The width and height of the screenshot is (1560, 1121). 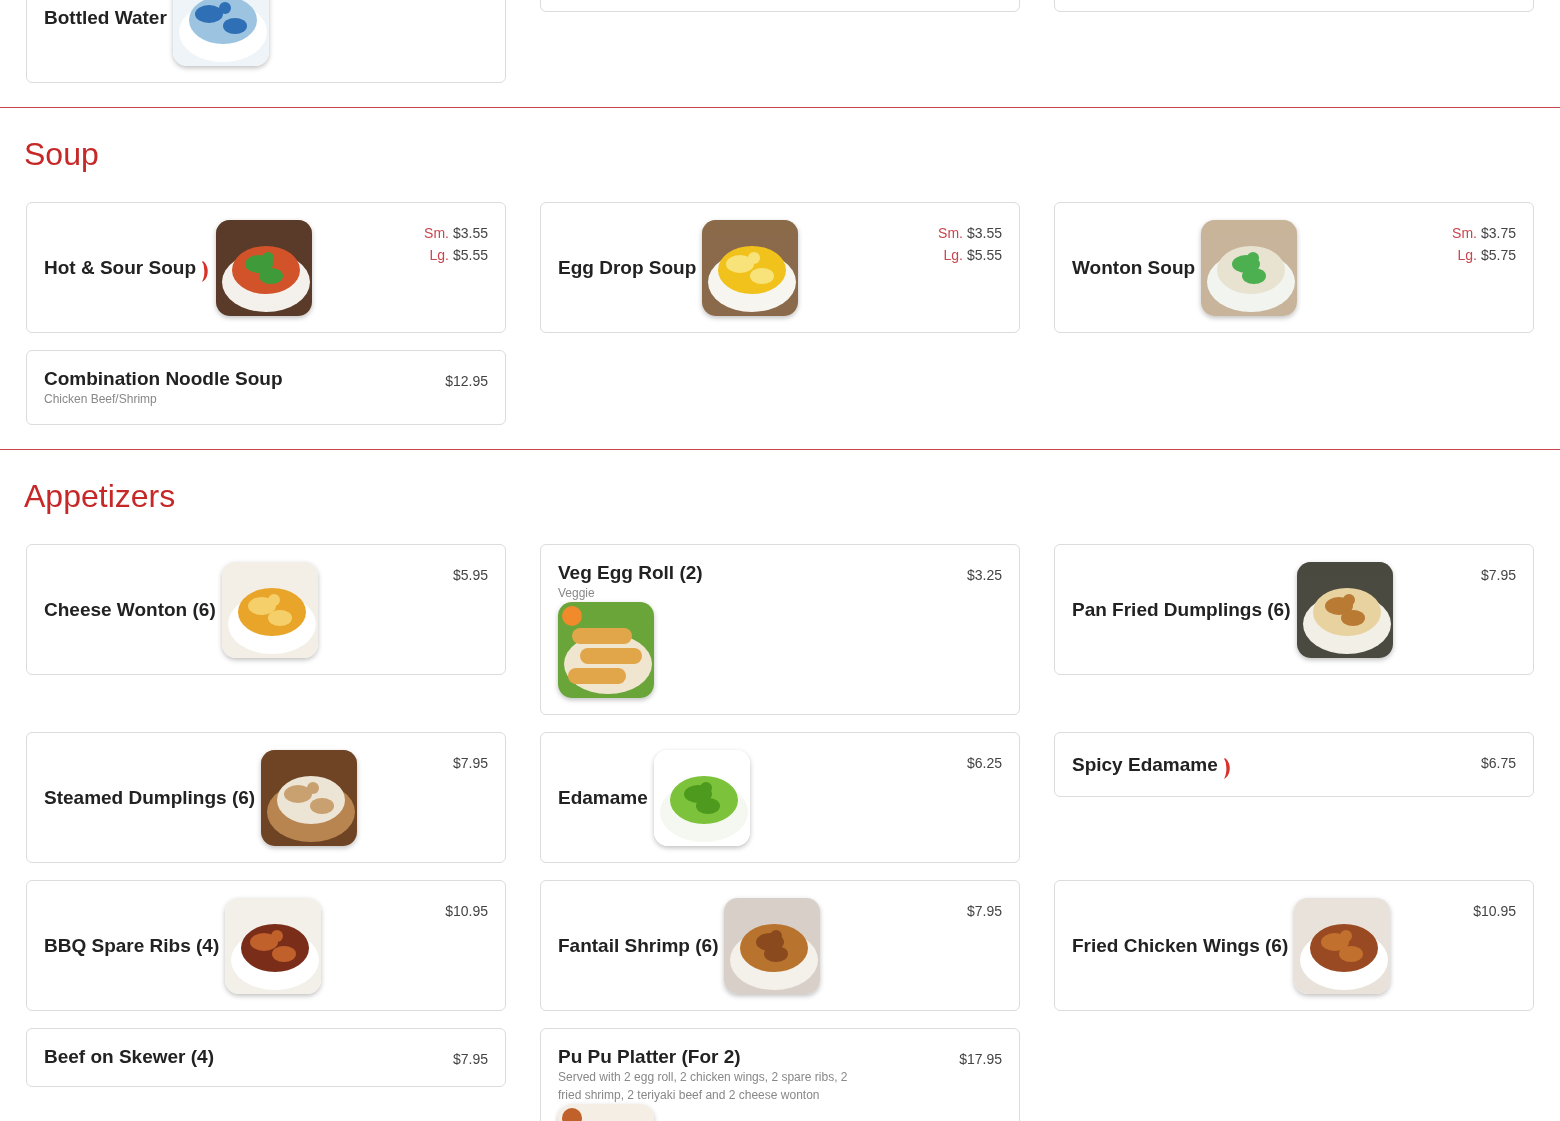 What do you see at coordinates (1180, 946) in the screenshot?
I see `item-name: Fried Chicken Wings (6)` at bounding box center [1180, 946].